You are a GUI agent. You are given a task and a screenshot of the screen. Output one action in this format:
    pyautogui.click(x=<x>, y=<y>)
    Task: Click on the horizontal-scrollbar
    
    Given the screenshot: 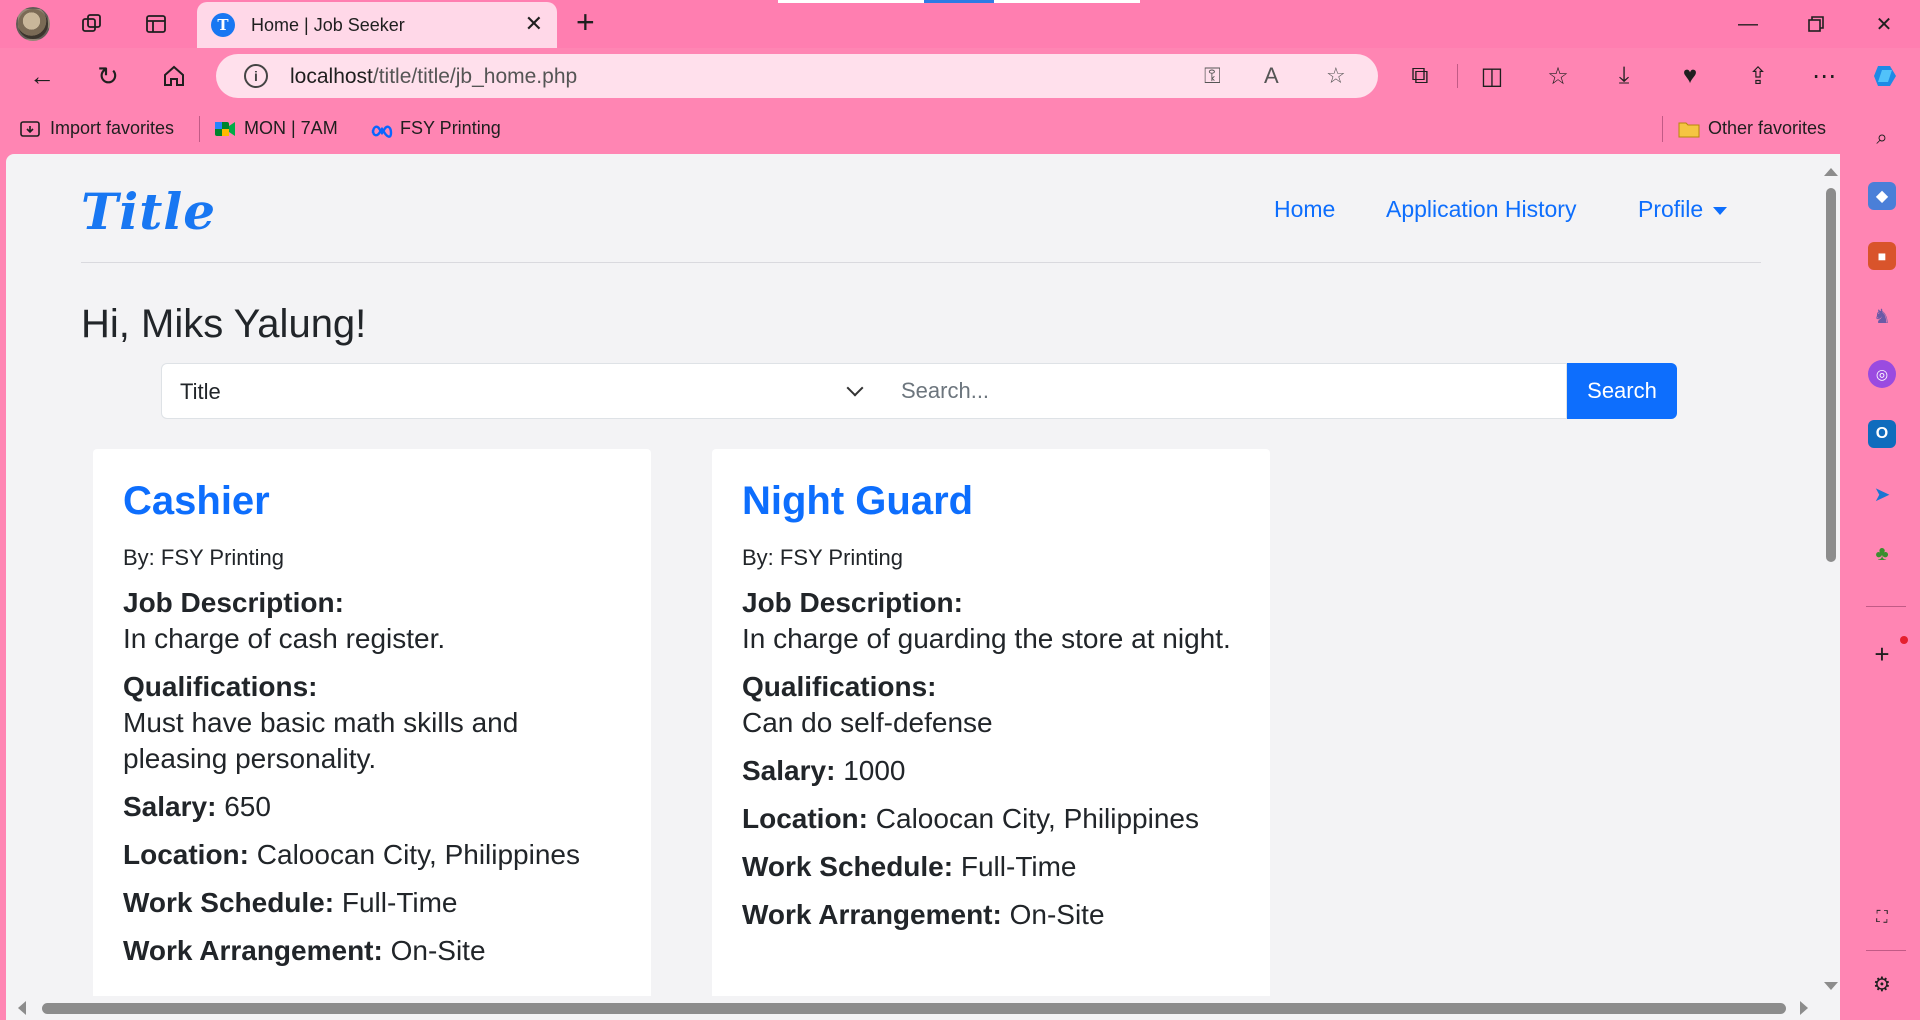 What is the action you would take?
    pyautogui.click(x=923, y=1008)
    